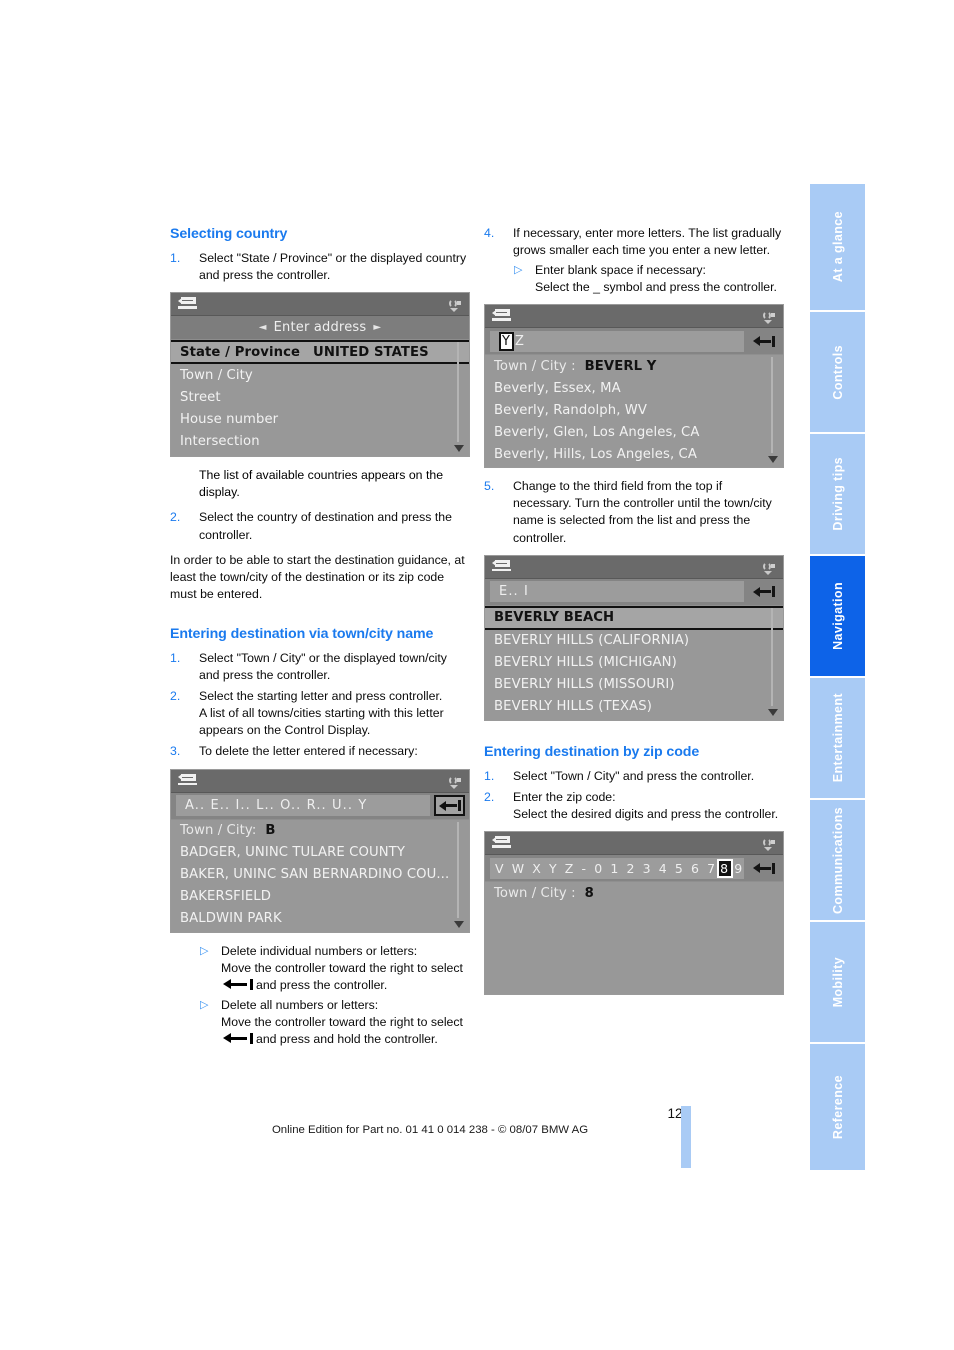 This screenshot has height=1350, width=954. I want to click on tab-label: Controls, so click(837, 372).